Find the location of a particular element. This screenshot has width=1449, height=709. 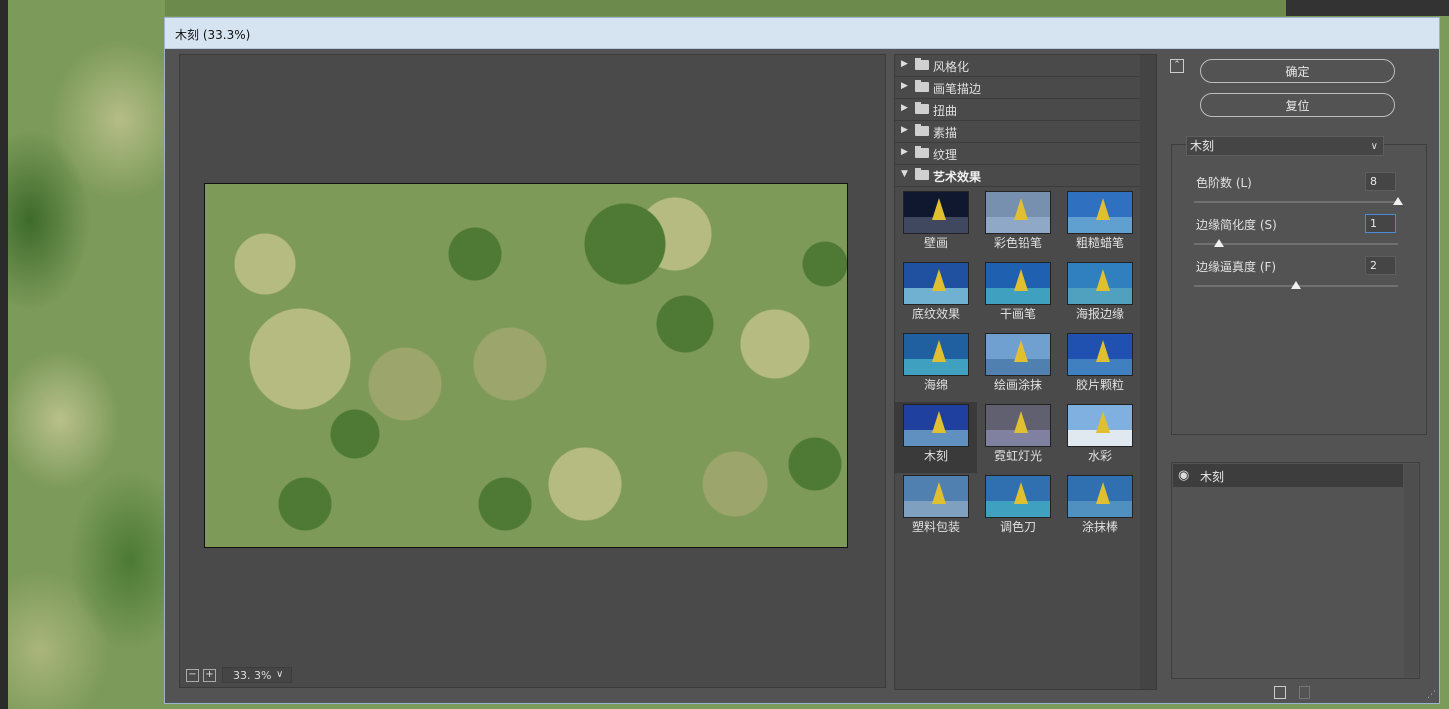

levels-slider is located at coordinates (1298, 201).